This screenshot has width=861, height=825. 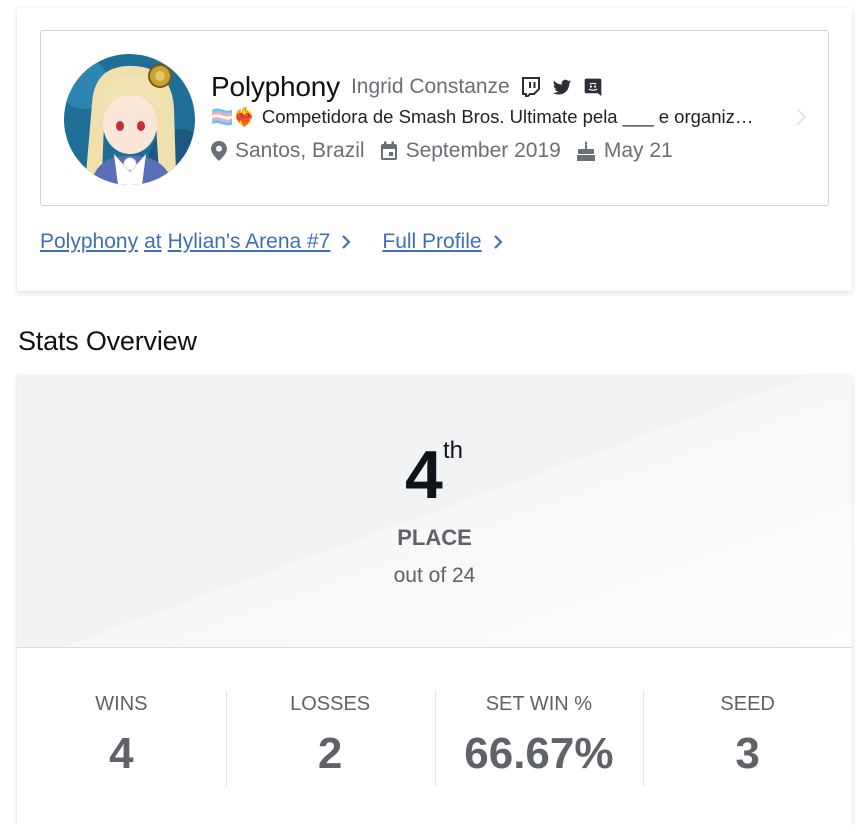 I want to click on birthday-item: May 21, so click(x=624, y=151).